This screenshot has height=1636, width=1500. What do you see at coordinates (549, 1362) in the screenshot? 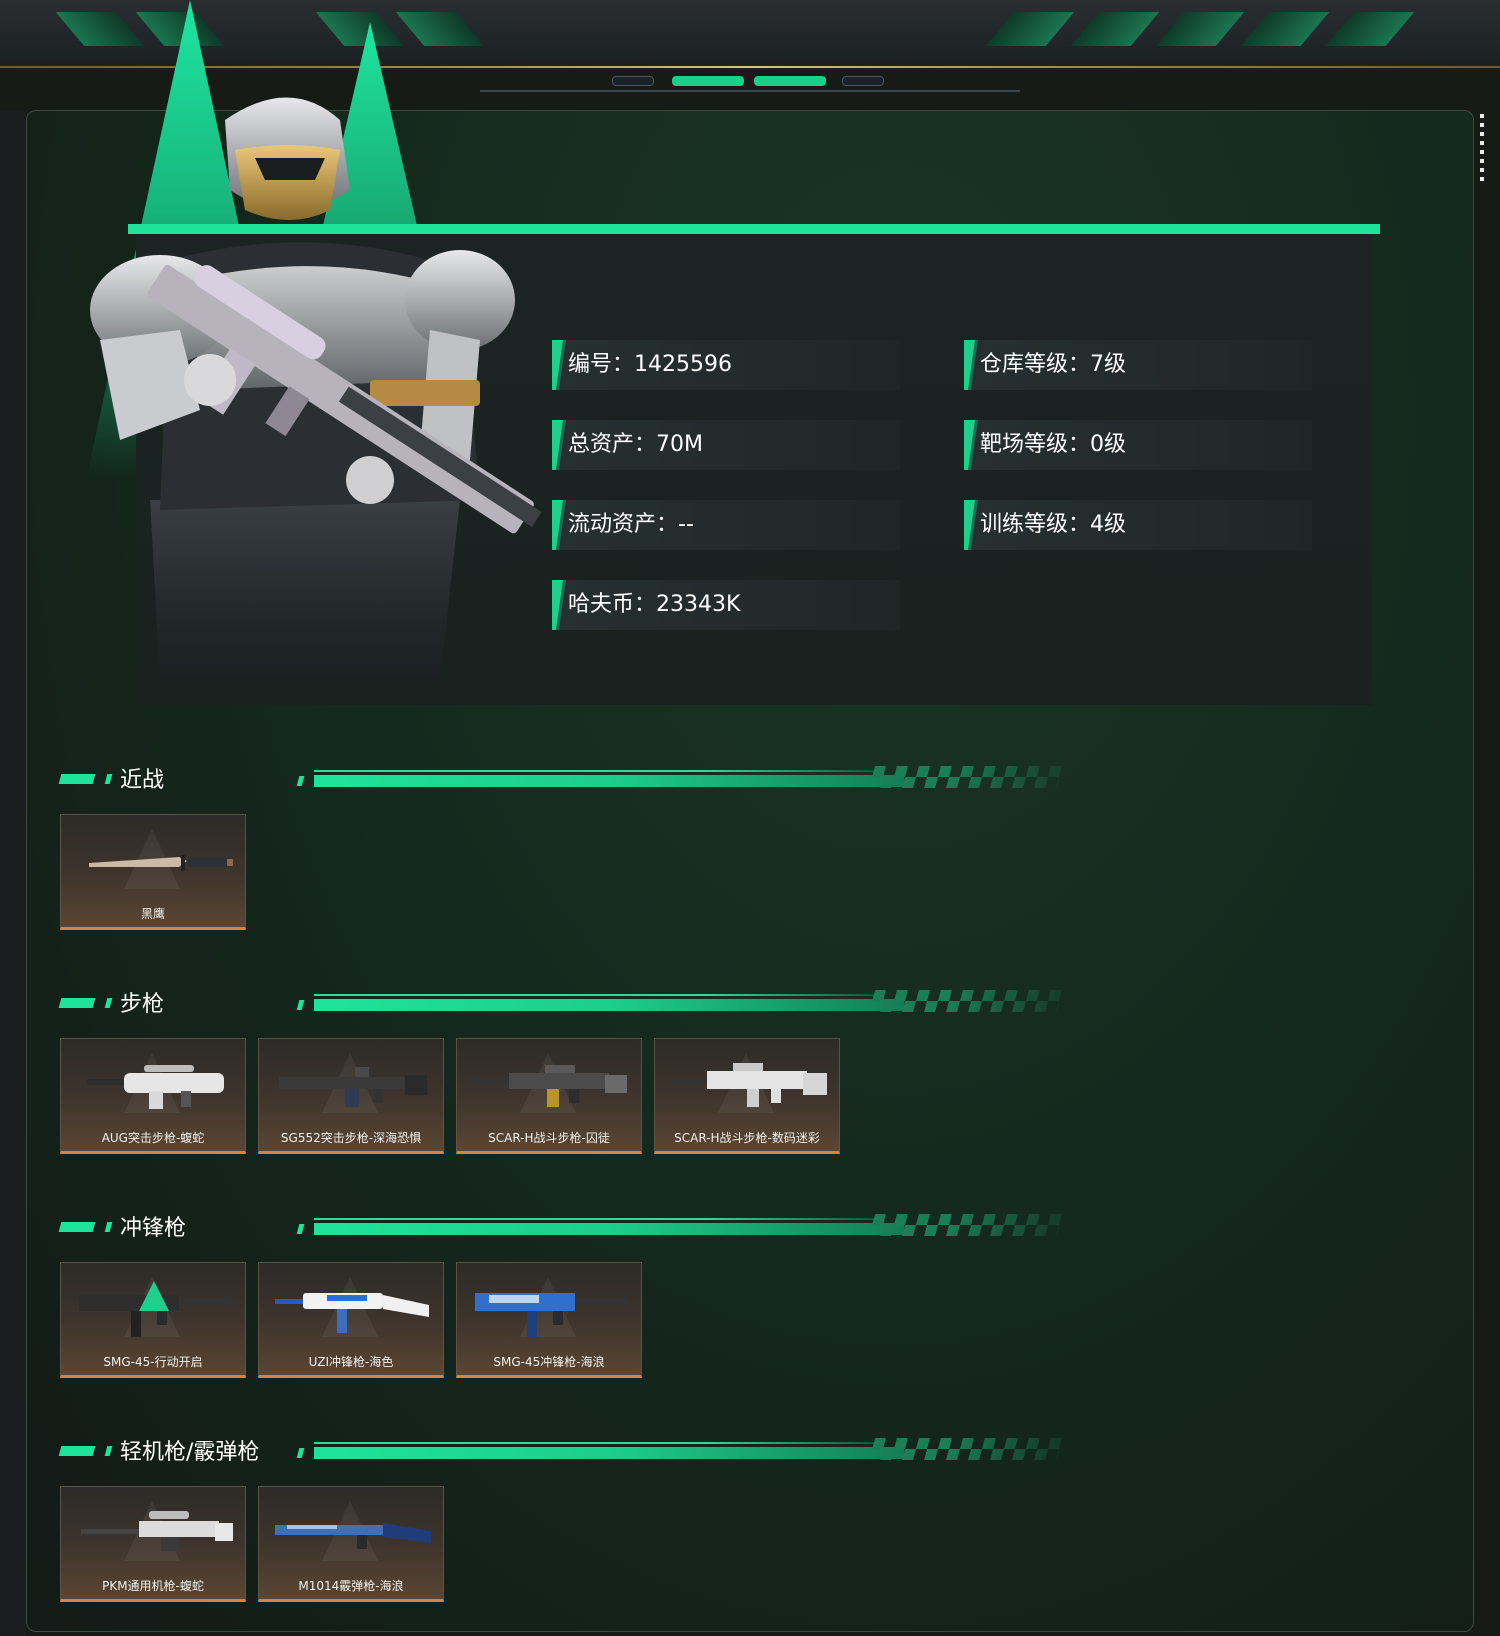
I see `weapon-name: SMG-45冲锋枪-海浪` at bounding box center [549, 1362].